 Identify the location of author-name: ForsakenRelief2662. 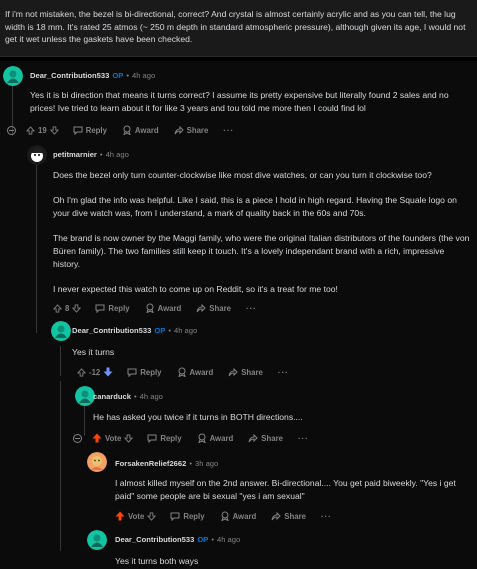
(150, 463).